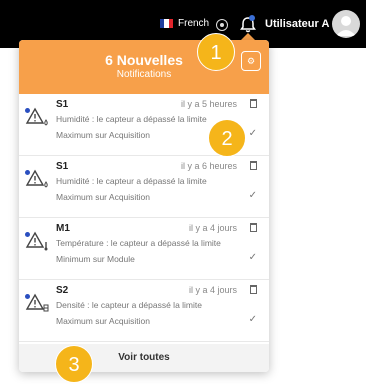 This screenshot has width=366, height=384. I want to click on notification-title: S2, so click(62, 290).